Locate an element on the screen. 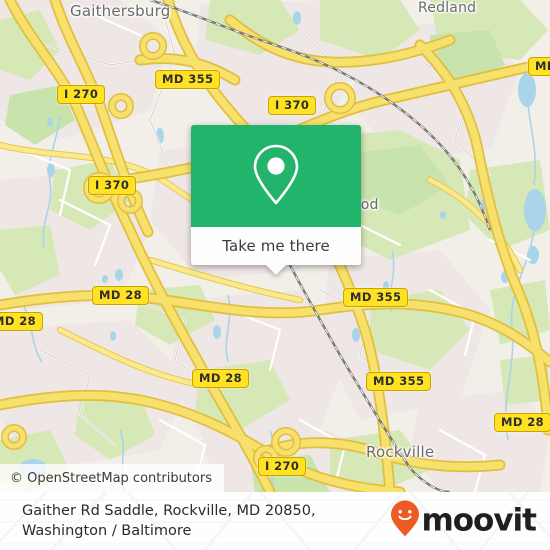 The image size is (550, 550). highway-shield-md-28-south: MD 28 is located at coordinates (220, 378).